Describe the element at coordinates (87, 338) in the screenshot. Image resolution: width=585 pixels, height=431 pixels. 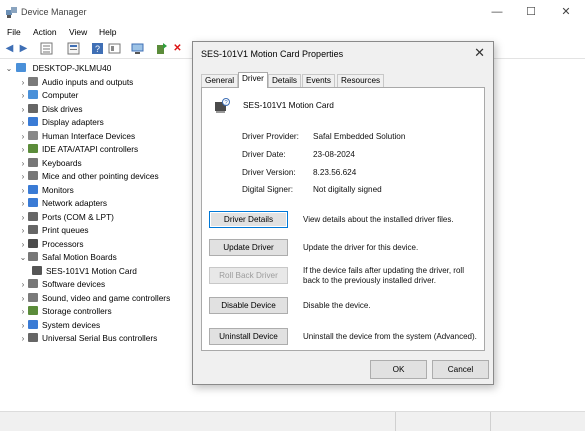
I see `tree-item: › Universal Serial Bus controllers` at that location.